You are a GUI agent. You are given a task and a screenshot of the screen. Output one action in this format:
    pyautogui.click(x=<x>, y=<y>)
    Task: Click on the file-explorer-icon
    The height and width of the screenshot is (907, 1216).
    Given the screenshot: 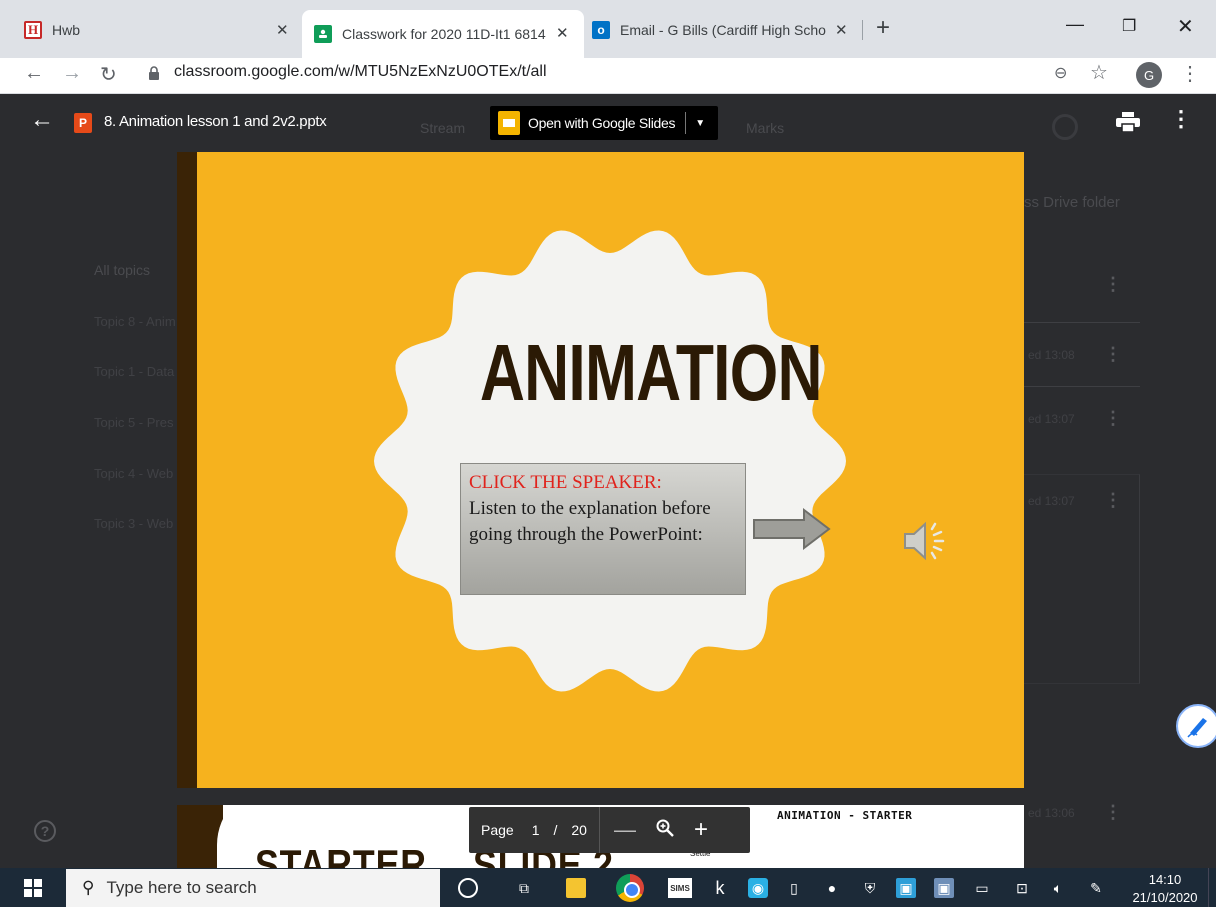 What is the action you would take?
    pyautogui.click(x=576, y=888)
    